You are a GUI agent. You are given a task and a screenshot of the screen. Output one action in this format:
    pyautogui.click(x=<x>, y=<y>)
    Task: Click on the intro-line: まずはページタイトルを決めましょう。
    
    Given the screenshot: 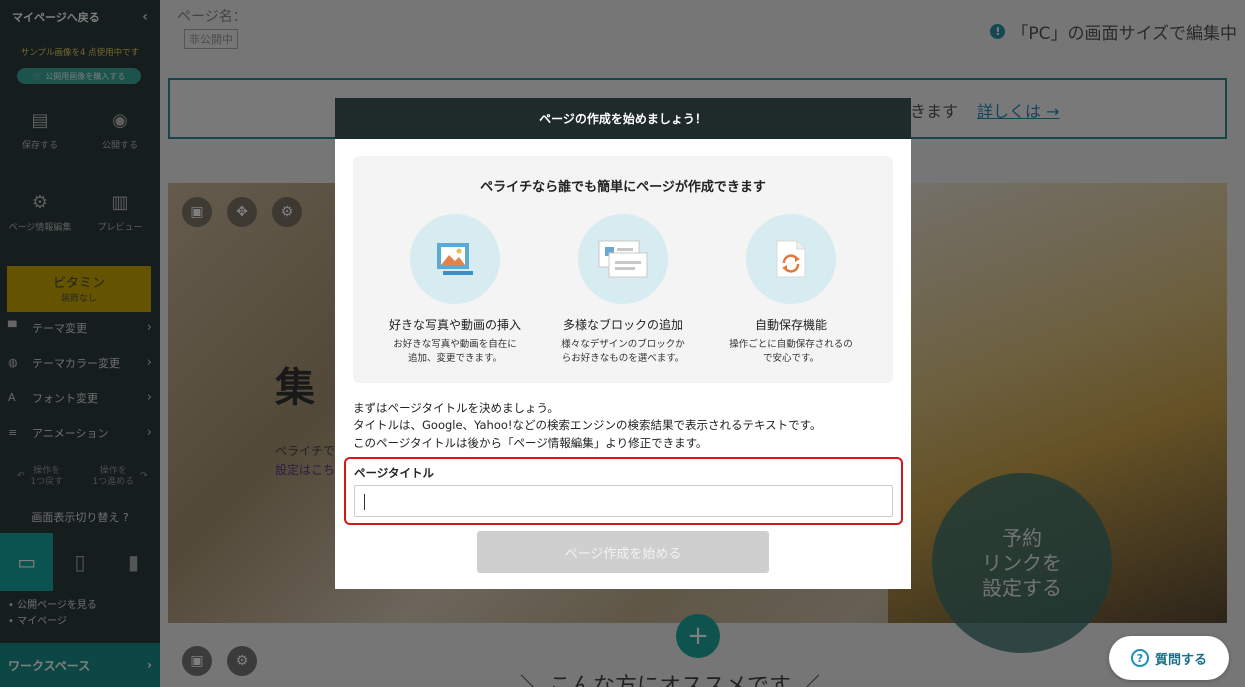 What is the action you would take?
    pyautogui.click(x=456, y=408)
    